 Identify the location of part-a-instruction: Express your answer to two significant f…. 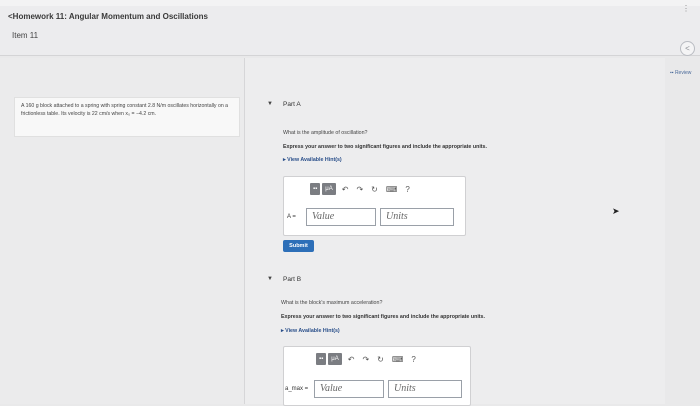
(385, 147).